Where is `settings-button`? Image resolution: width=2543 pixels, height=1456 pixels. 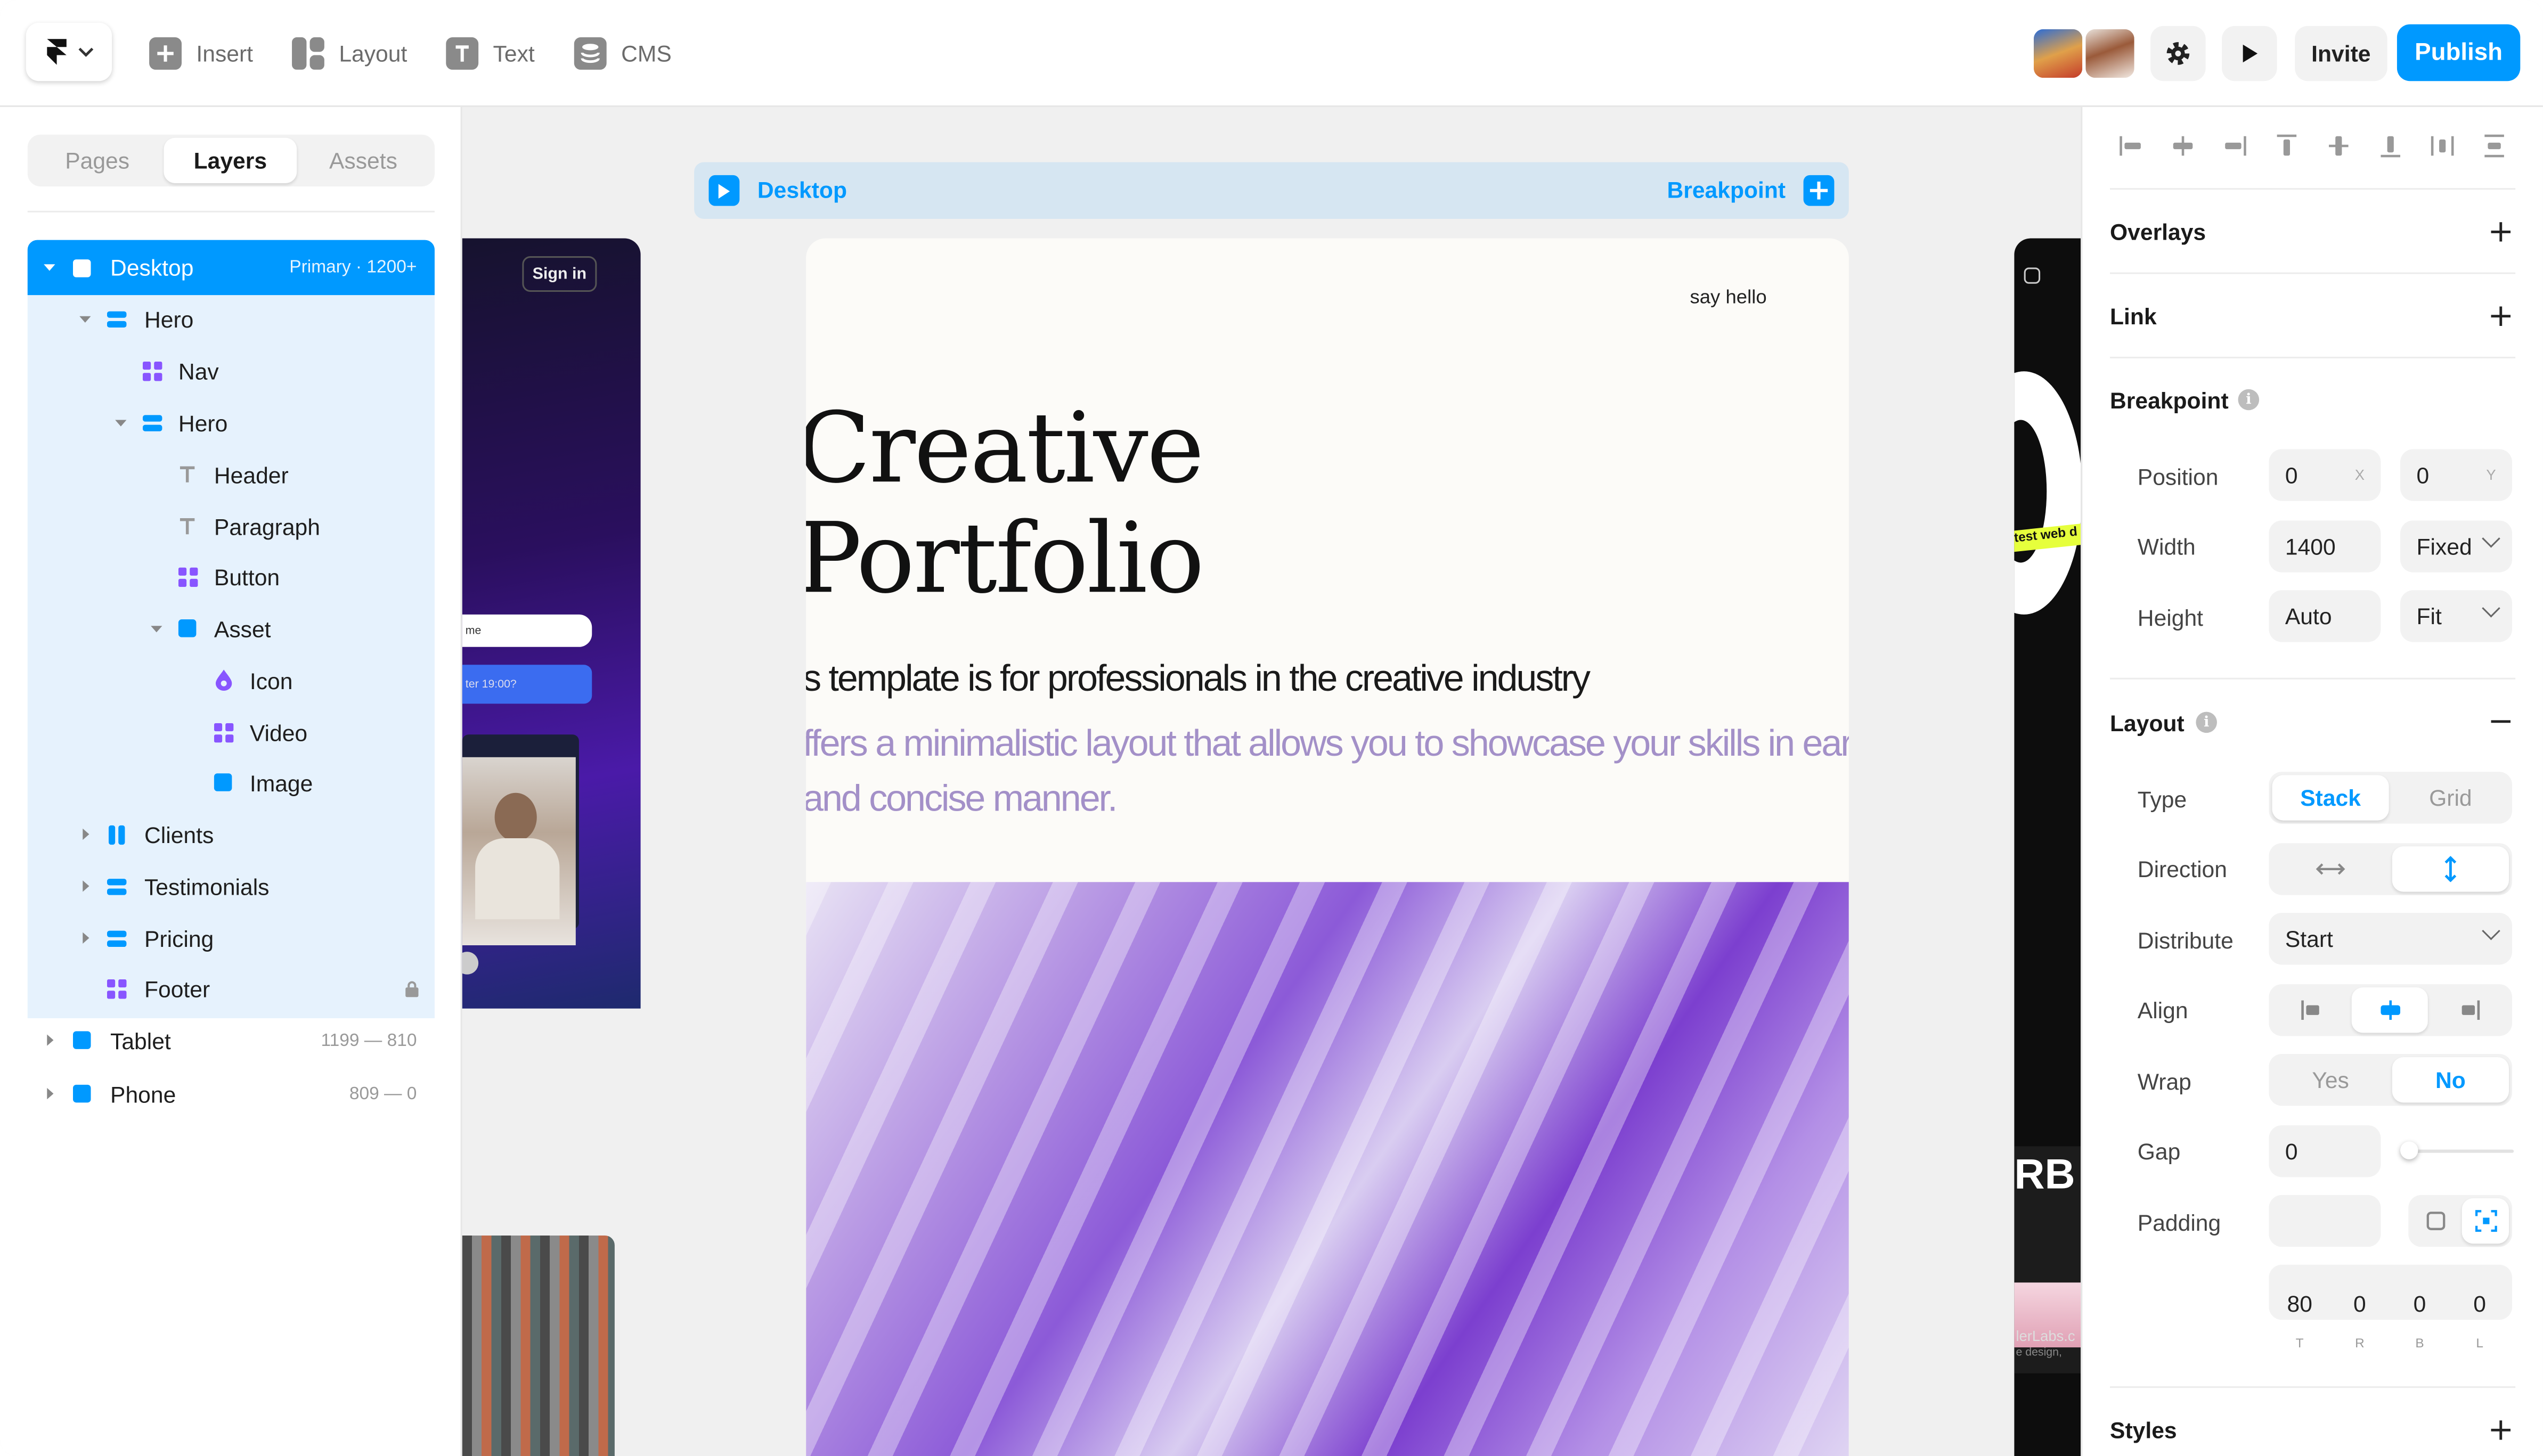
settings-button is located at coordinates (2178, 53).